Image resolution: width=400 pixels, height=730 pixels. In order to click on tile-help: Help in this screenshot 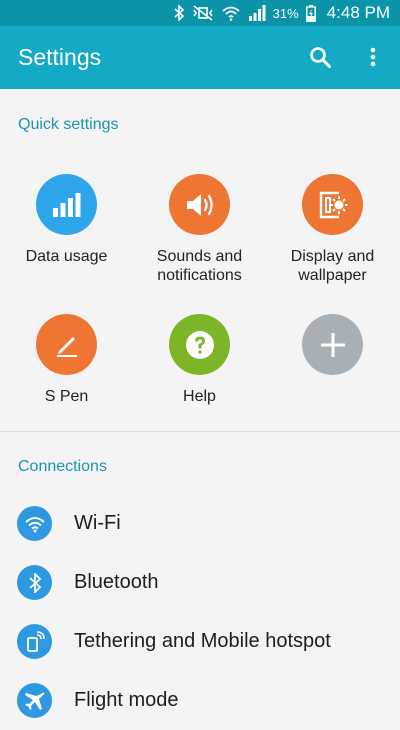, I will do `click(199, 360)`.